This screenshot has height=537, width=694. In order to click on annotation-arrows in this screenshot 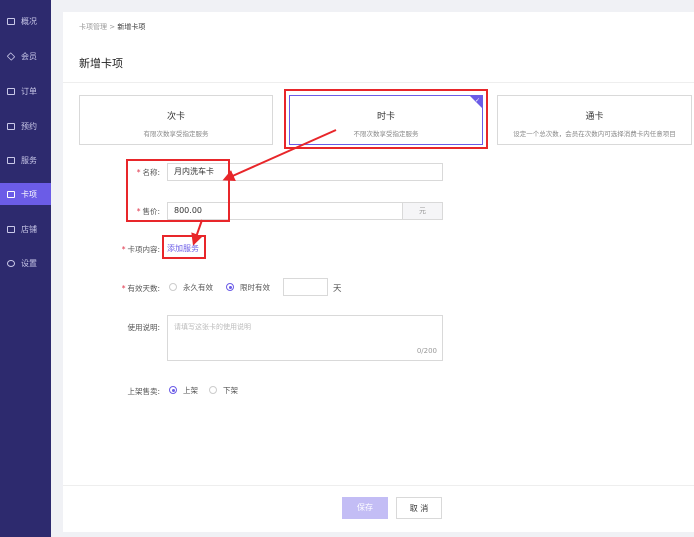, I will do `click(264, 187)`.